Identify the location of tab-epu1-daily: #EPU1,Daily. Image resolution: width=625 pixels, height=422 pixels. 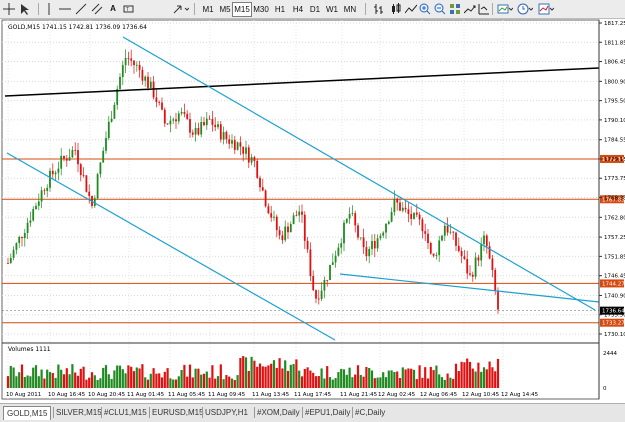
(327, 412).